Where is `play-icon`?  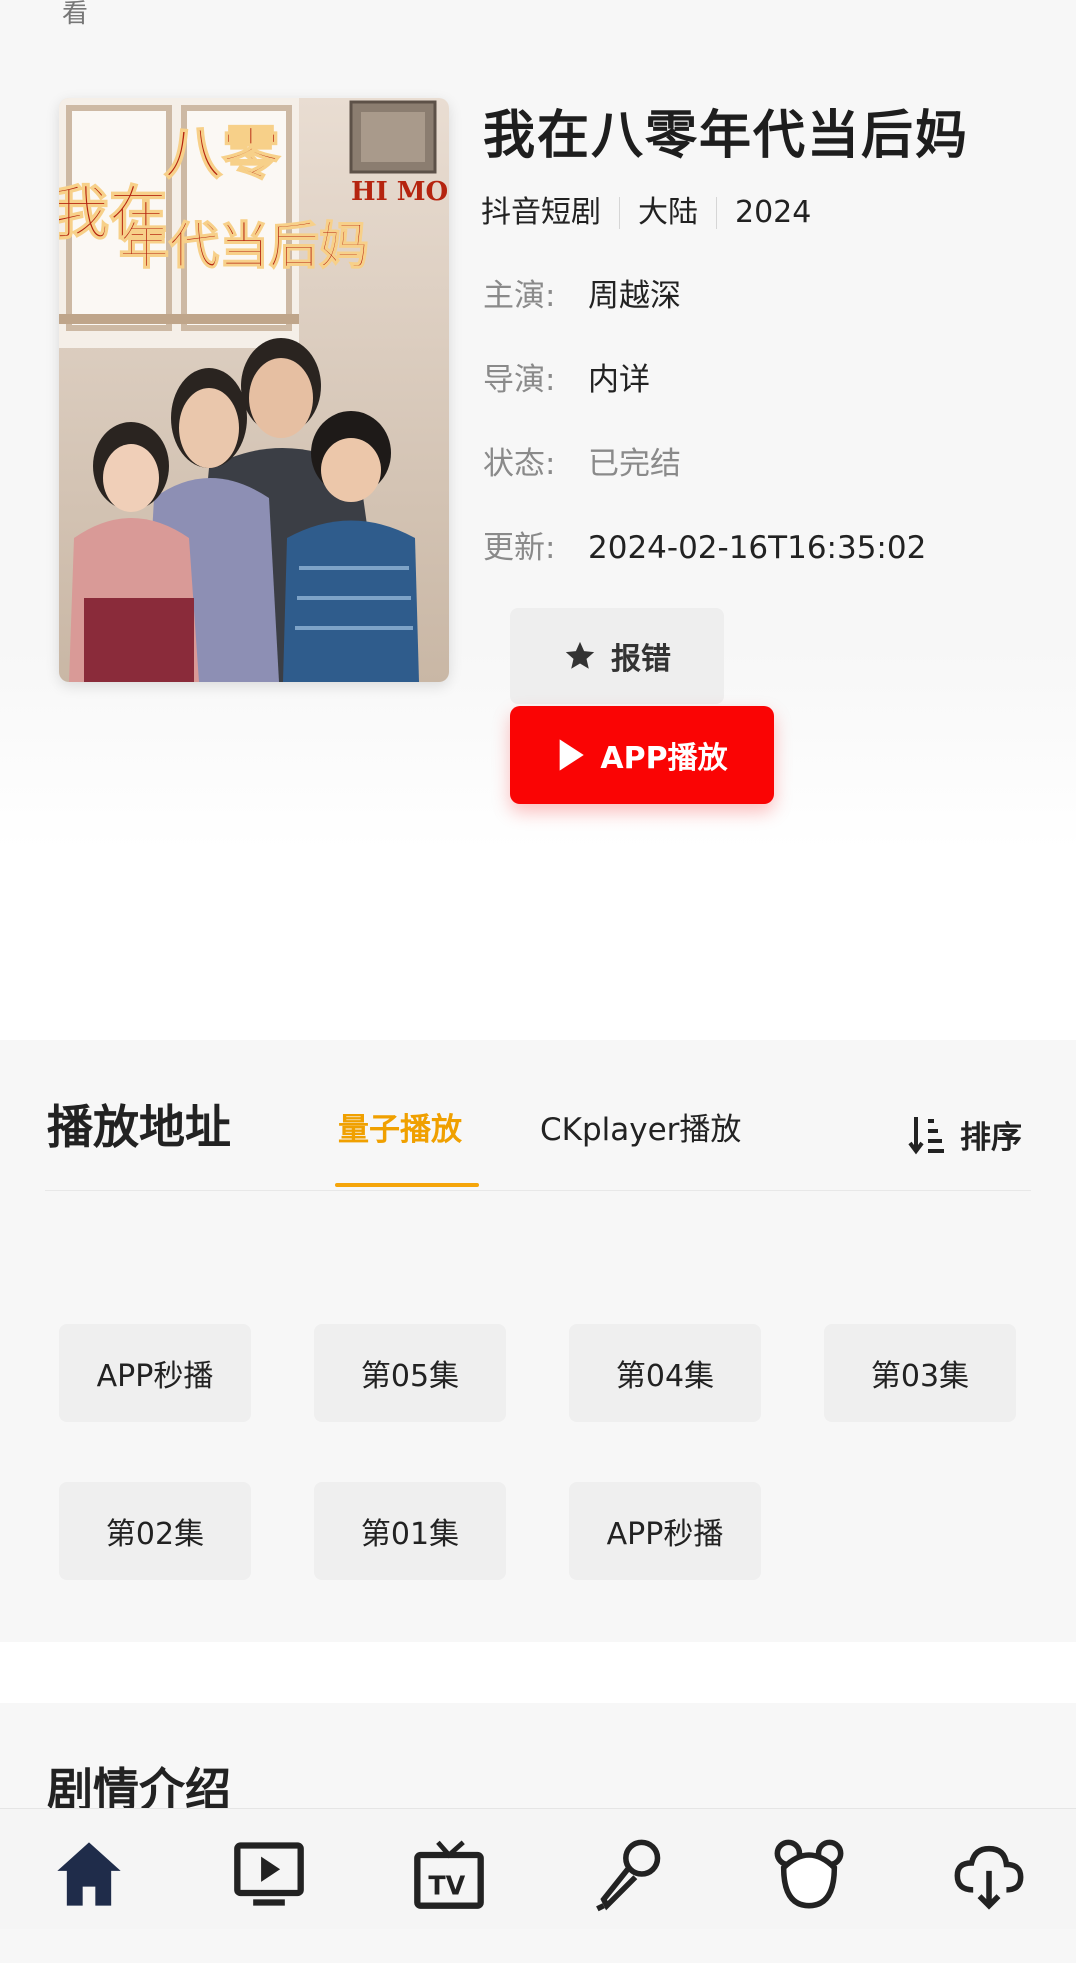
play-icon is located at coordinates (572, 755).